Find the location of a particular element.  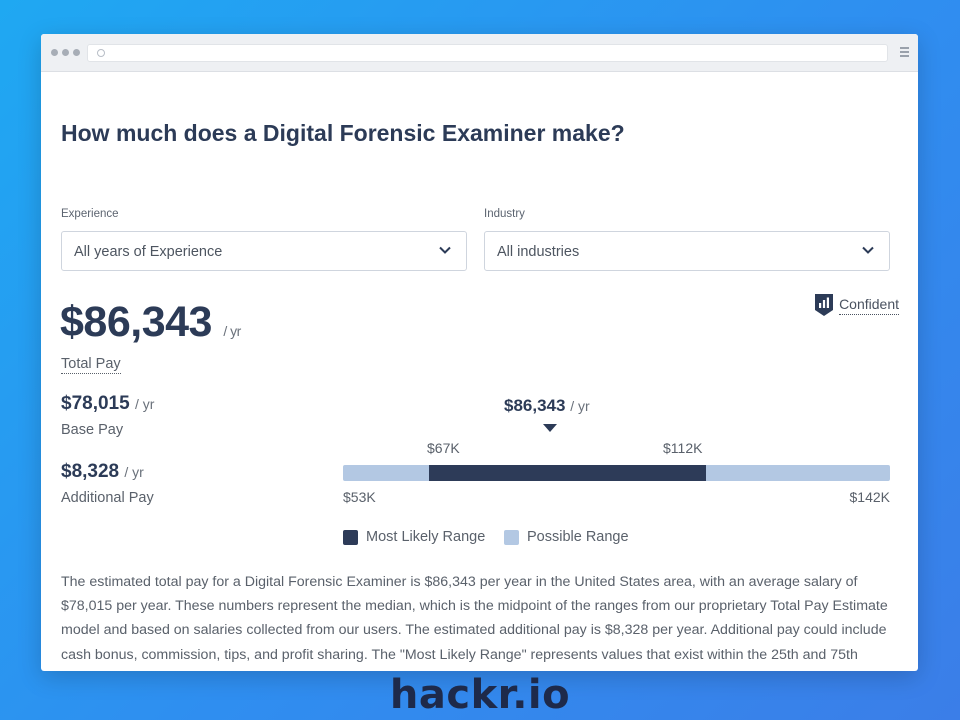

base-pay-label: Base Pay is located at coordinates (92, 430).